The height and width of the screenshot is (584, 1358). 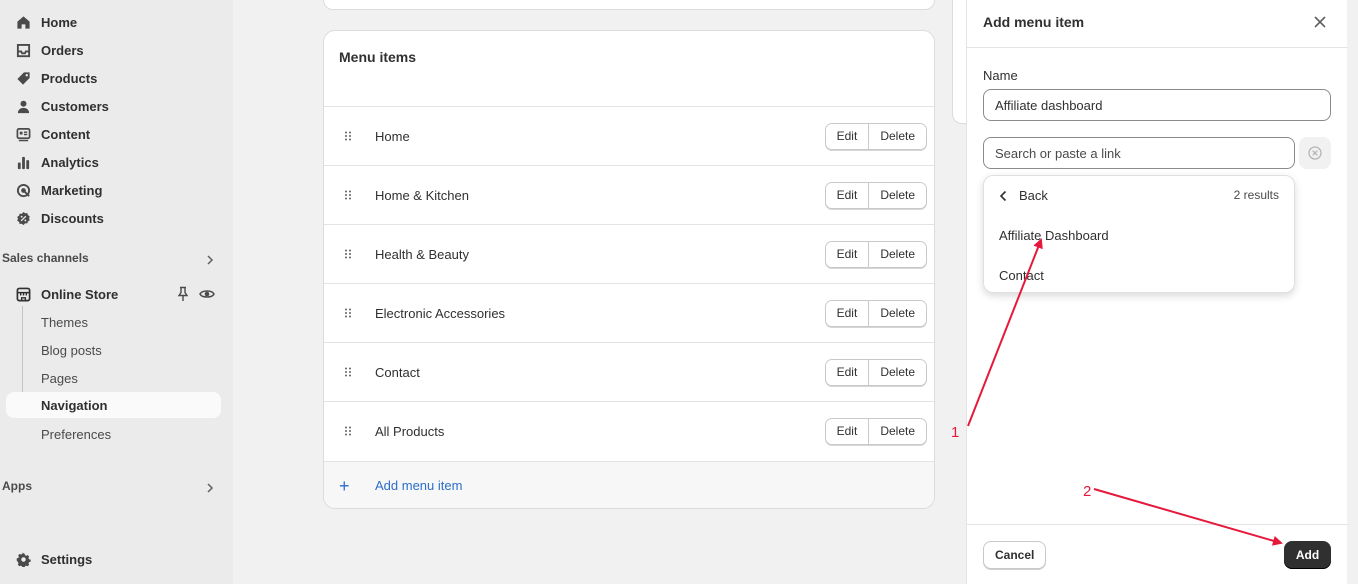 I want to click on sub-item-blog-posts: Blog posts, so click(x=113, y=350).